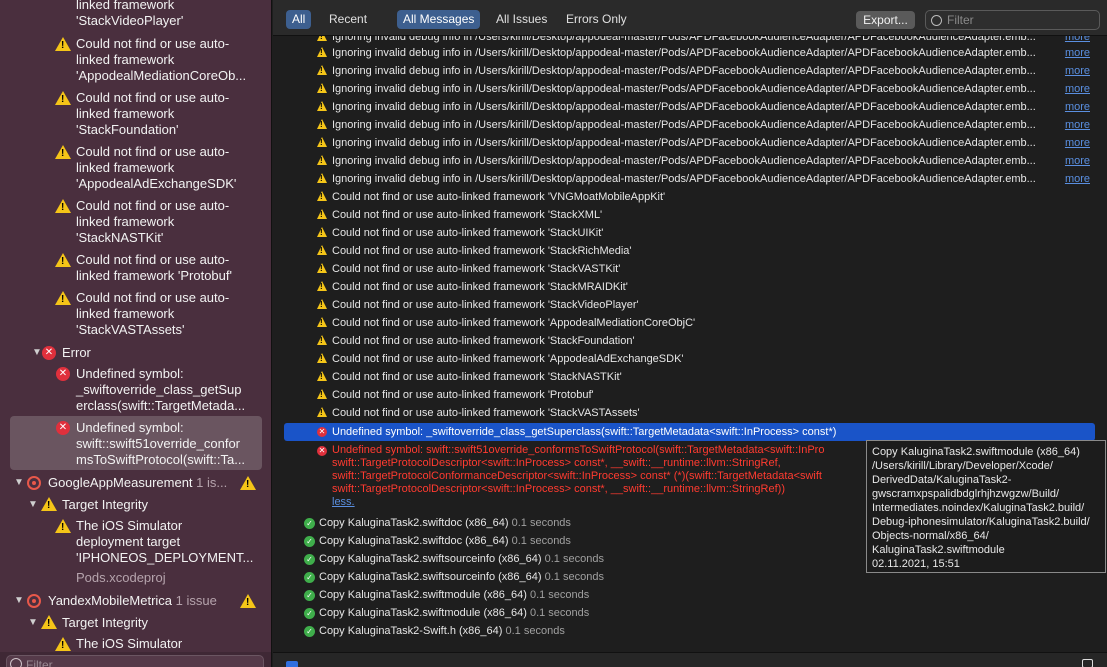  Describe the element at coordinates (135, 353) in the screenshot. I see `error-group: ▼ ✕ Error` at that location.